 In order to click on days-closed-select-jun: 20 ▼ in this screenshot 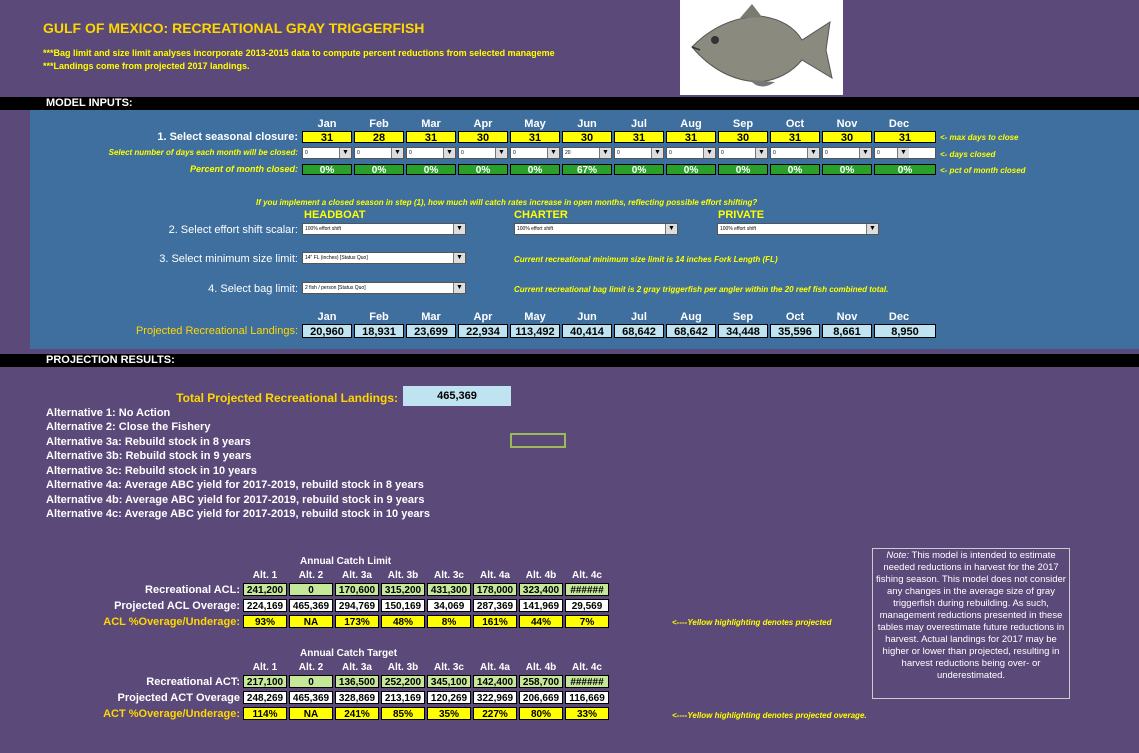, I will do `click(587, 153)`.